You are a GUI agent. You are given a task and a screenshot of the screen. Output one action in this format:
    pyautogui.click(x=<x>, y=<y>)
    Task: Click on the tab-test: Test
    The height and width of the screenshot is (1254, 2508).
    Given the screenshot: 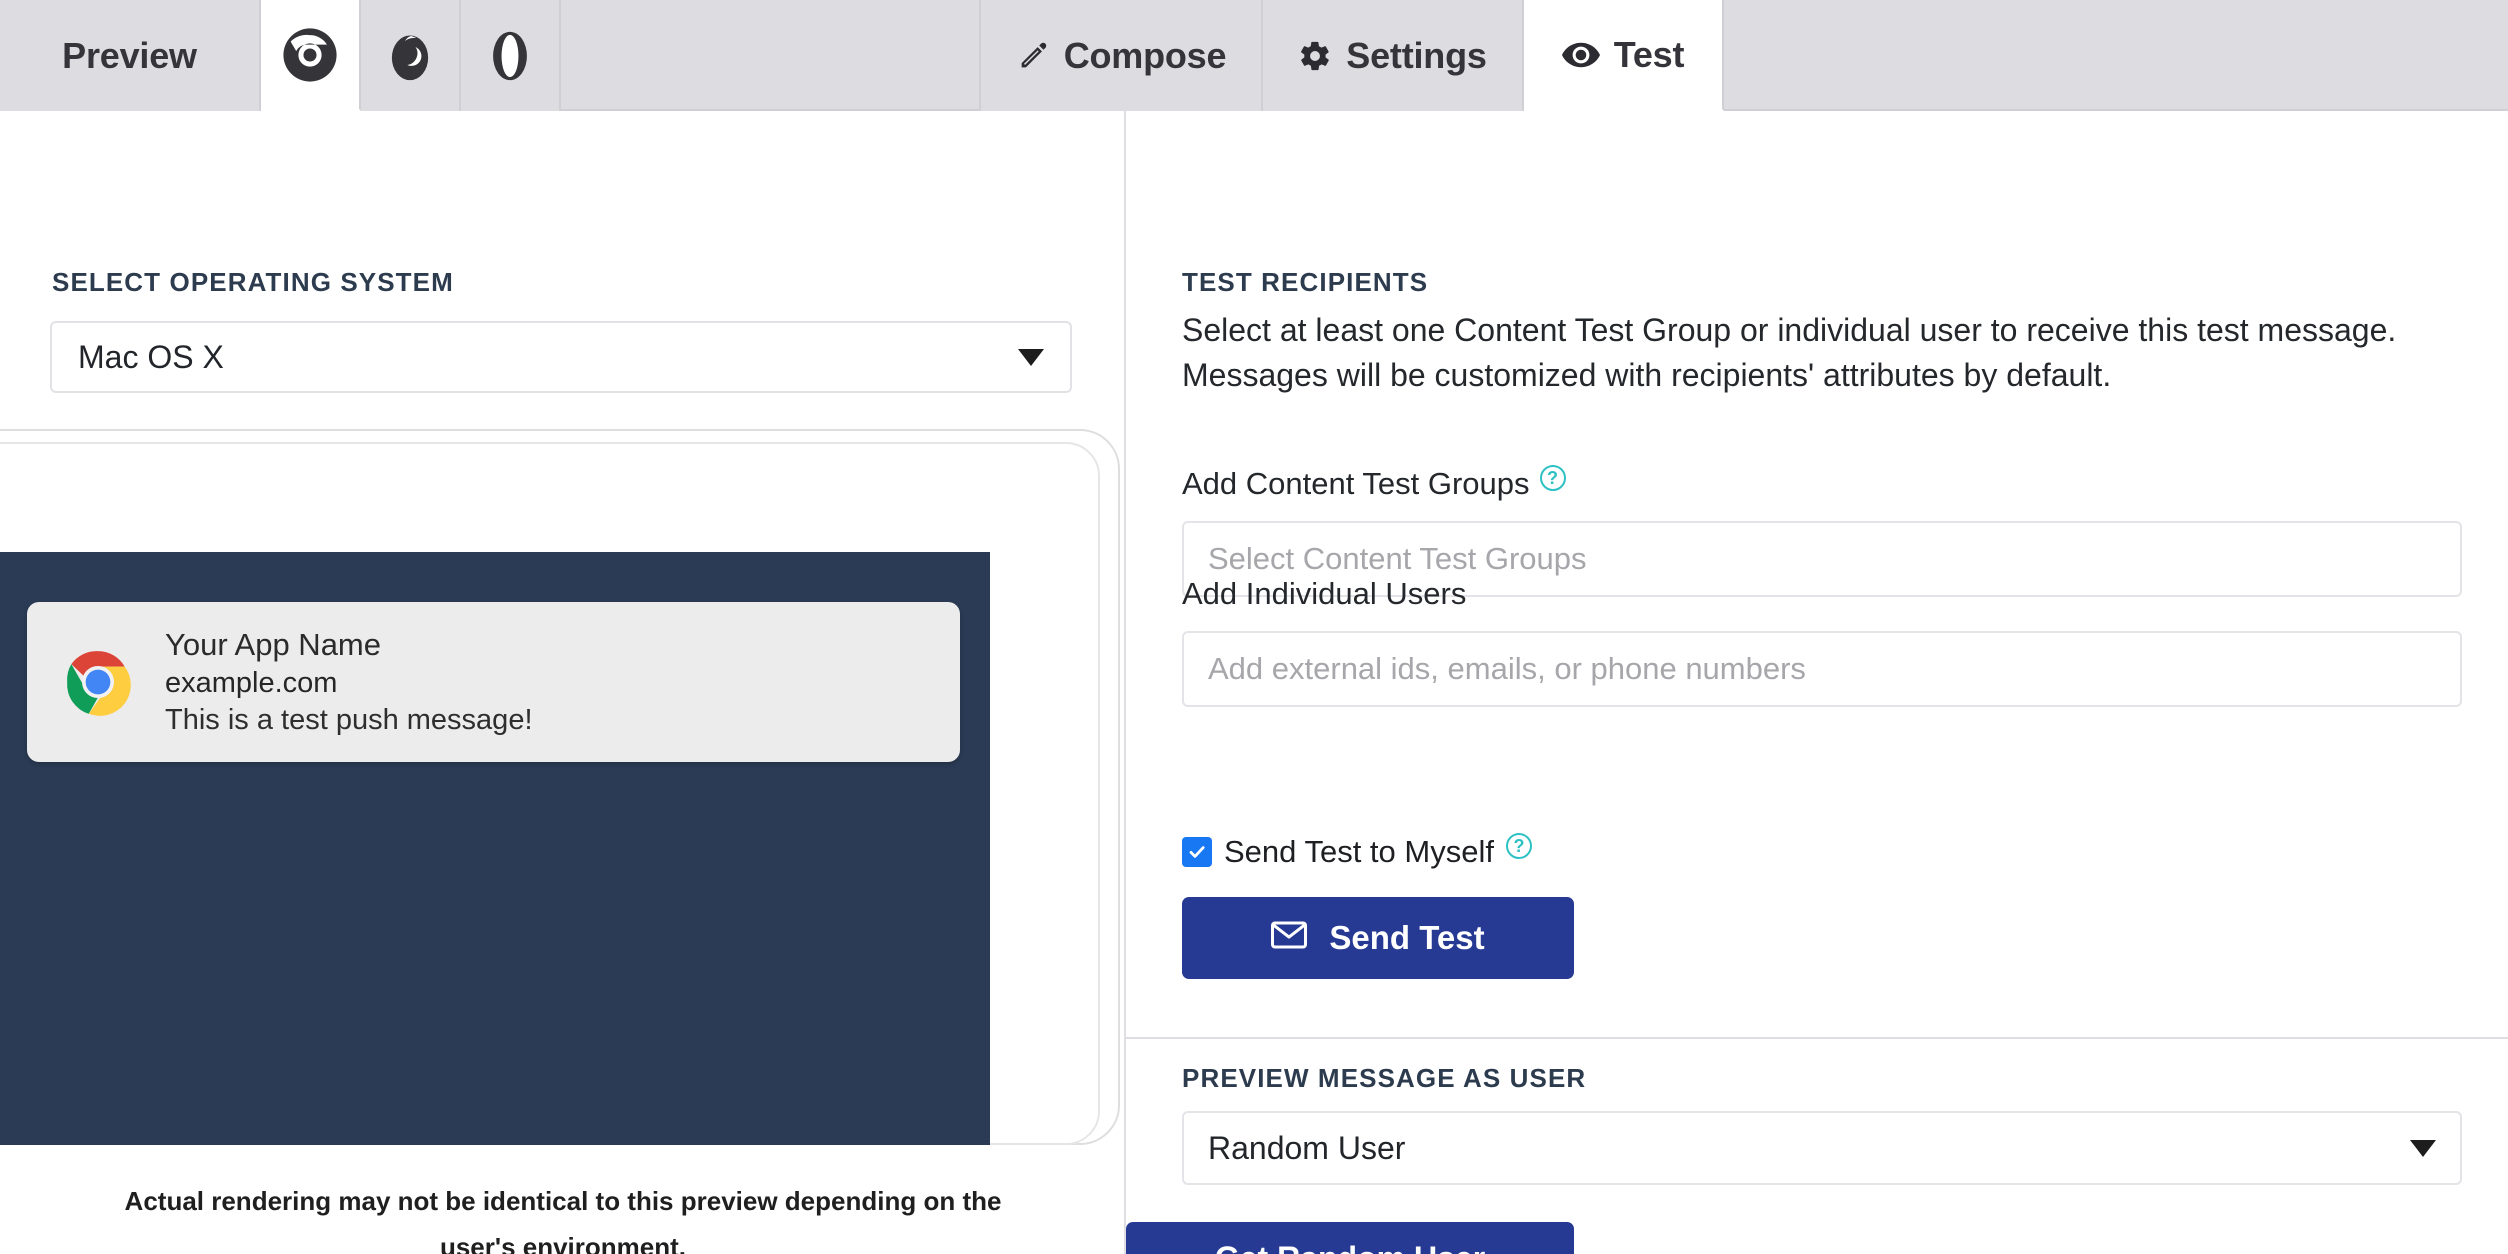 What is the action you would take?
    pyautogui.click(x=1624, y=55)
    